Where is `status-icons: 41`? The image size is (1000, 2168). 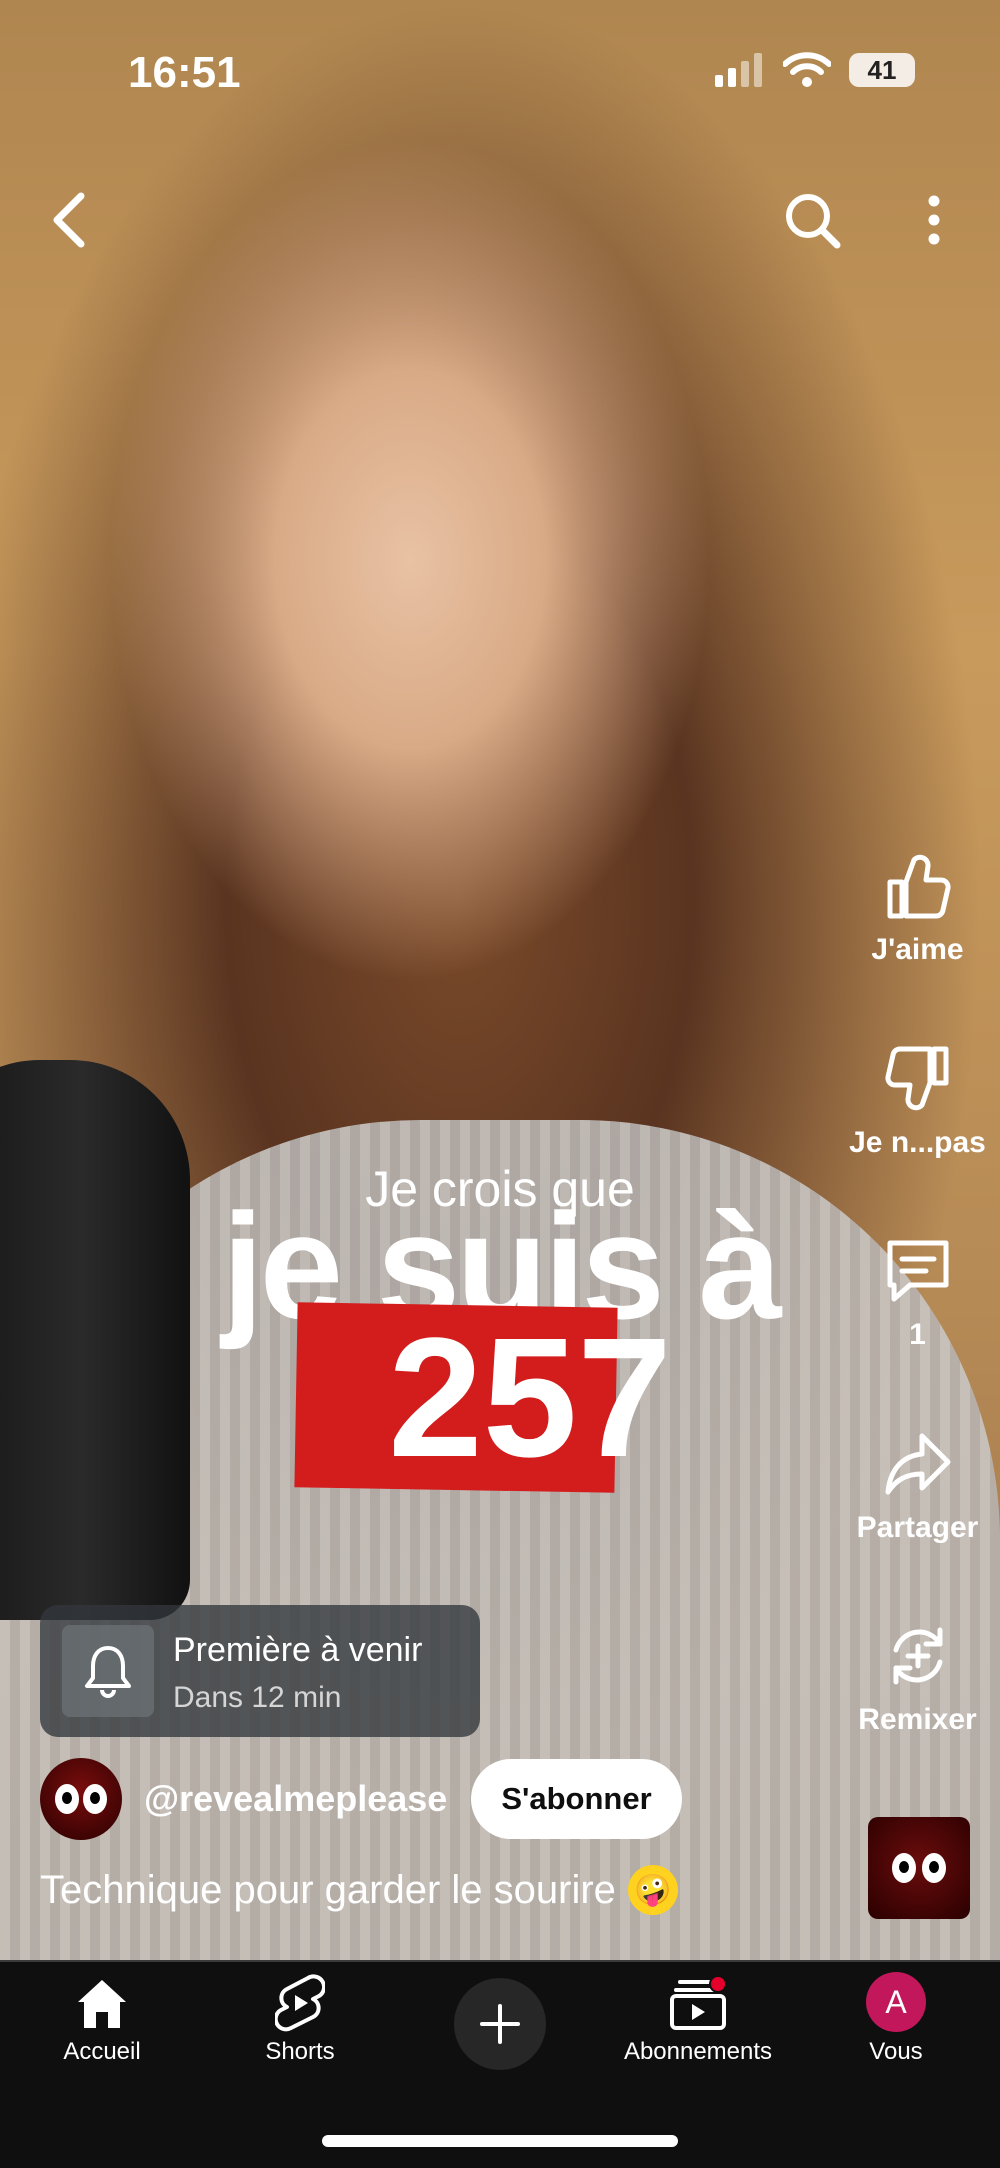
status-icons: 41 is located at coordinates (814, 70).